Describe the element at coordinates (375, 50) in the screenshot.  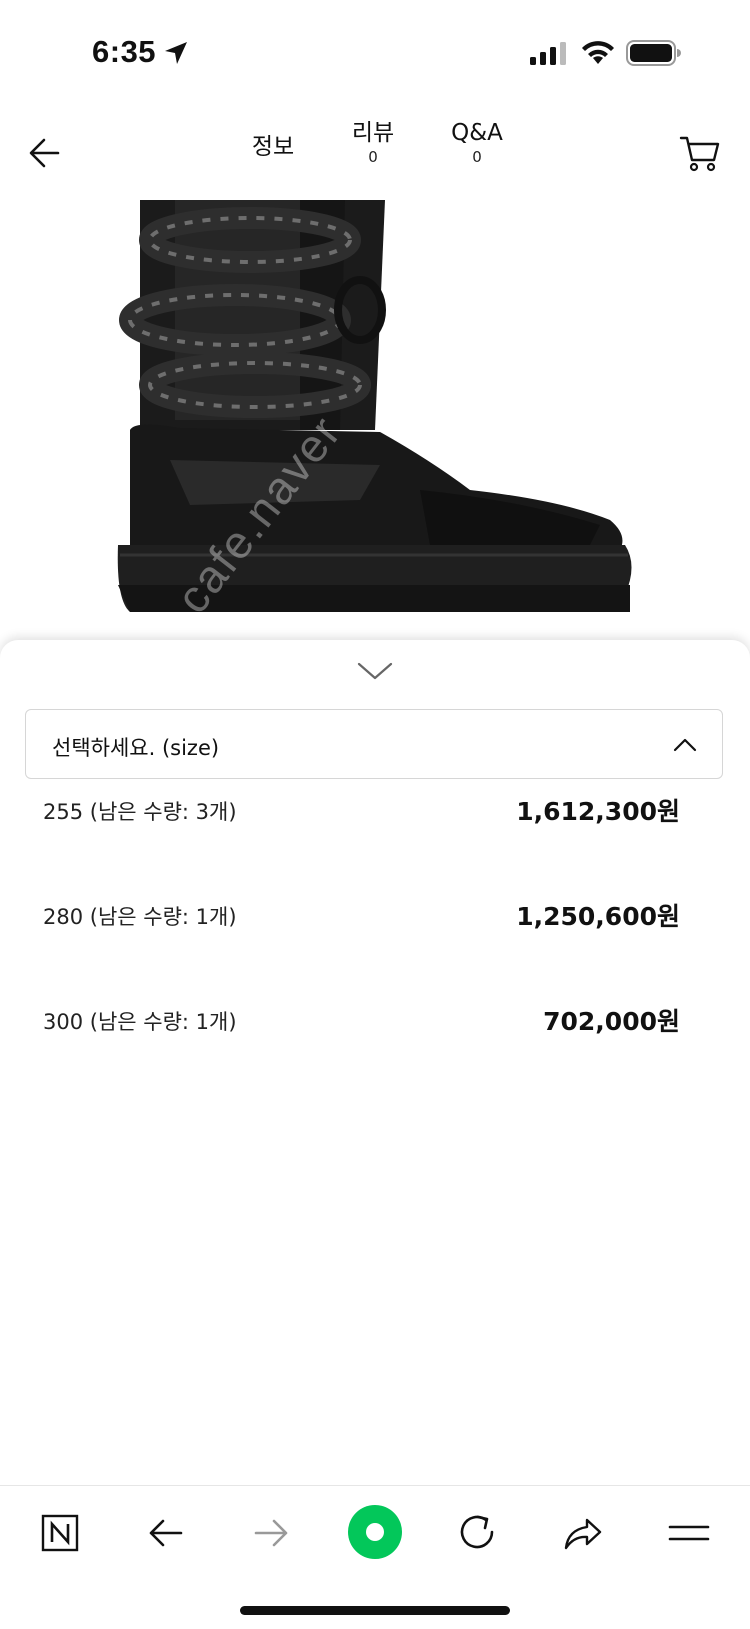
I see `status-bar: 6:35` at that location.